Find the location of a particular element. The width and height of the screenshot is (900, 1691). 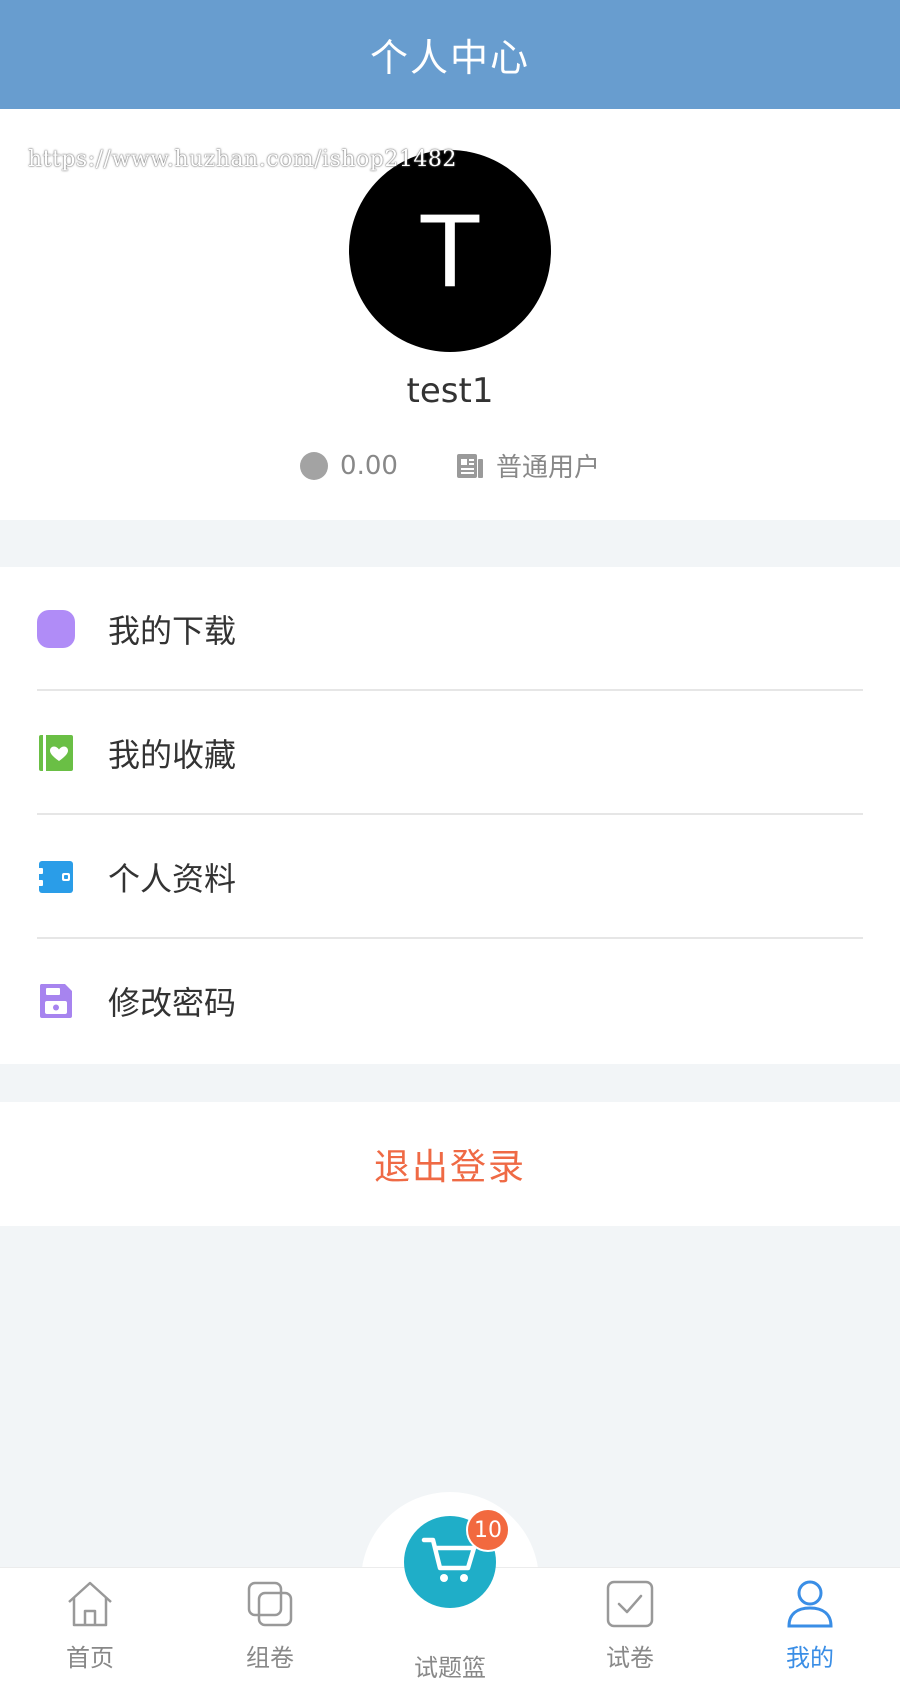

top-bar: 个人中心 is located at coordinates (450, 54).